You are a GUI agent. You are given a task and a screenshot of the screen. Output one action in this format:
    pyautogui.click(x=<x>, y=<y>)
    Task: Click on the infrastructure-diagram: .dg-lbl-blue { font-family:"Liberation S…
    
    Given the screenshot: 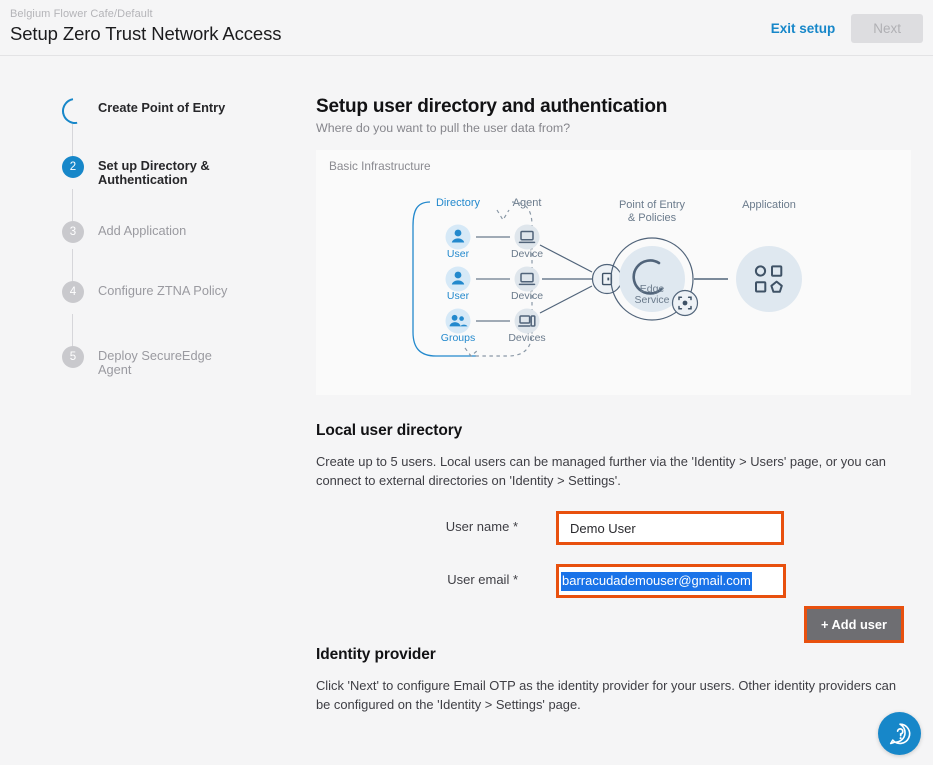 What is the action you would take?
    pyautogui.click(x=607, y=277)
    